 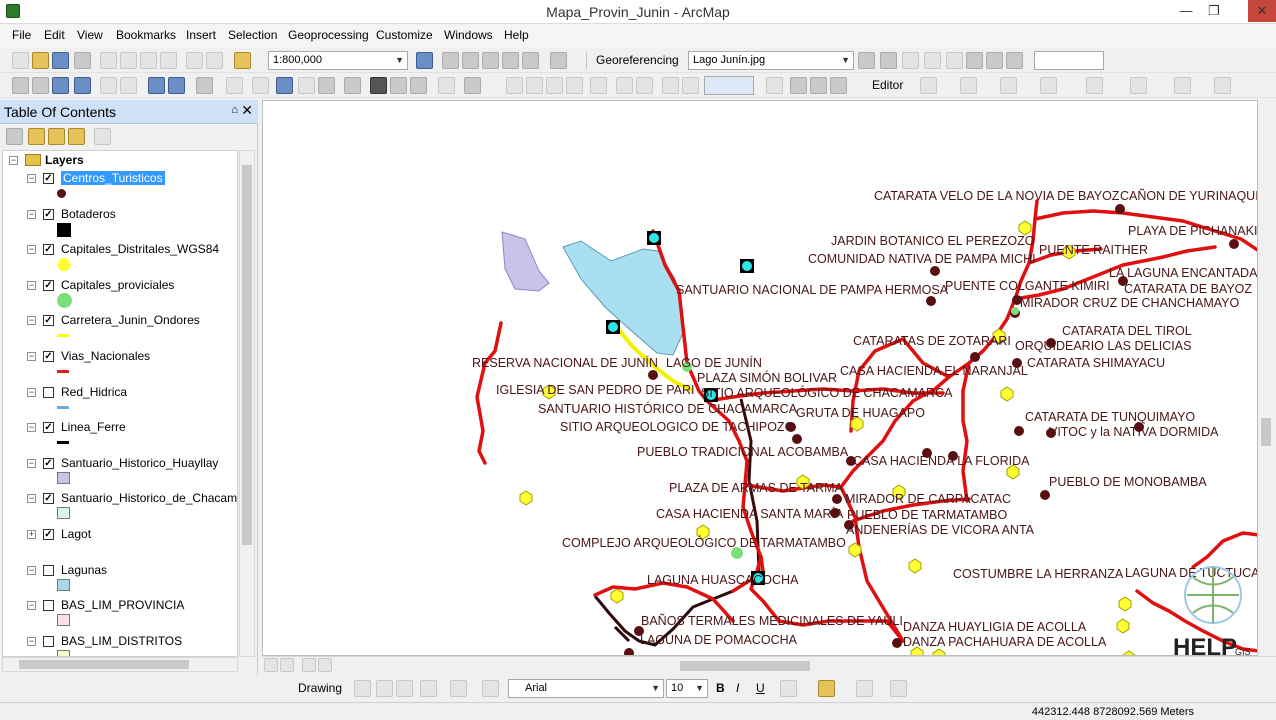 What do you see at coordinates (598, 85) in the screenshot?
I see `zoom-100-icon` at bounding box center [598, 85].